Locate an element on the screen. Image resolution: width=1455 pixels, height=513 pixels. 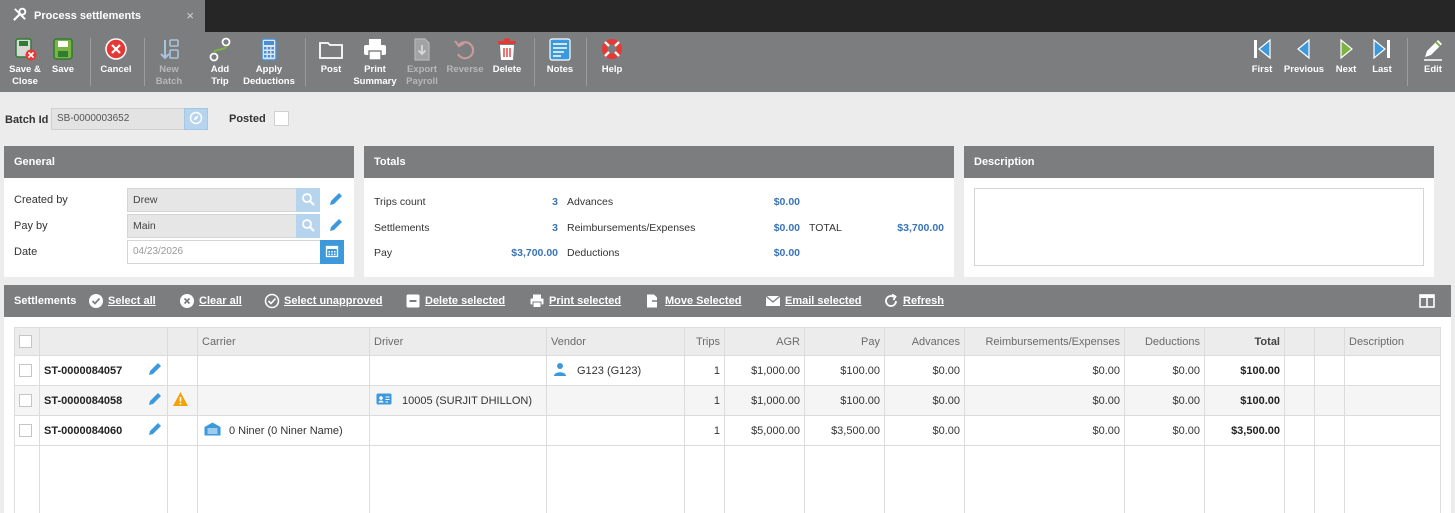
row-select-cell is located at coordinates (27, 430).